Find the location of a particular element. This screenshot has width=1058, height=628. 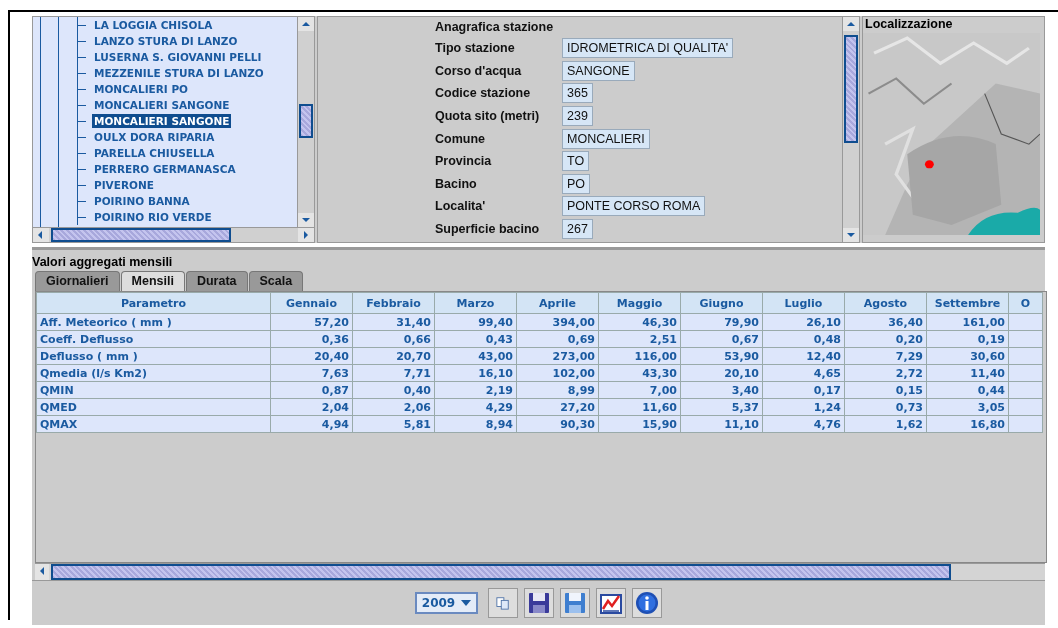

column-header: Settembre is located at coordinates (967, 303).